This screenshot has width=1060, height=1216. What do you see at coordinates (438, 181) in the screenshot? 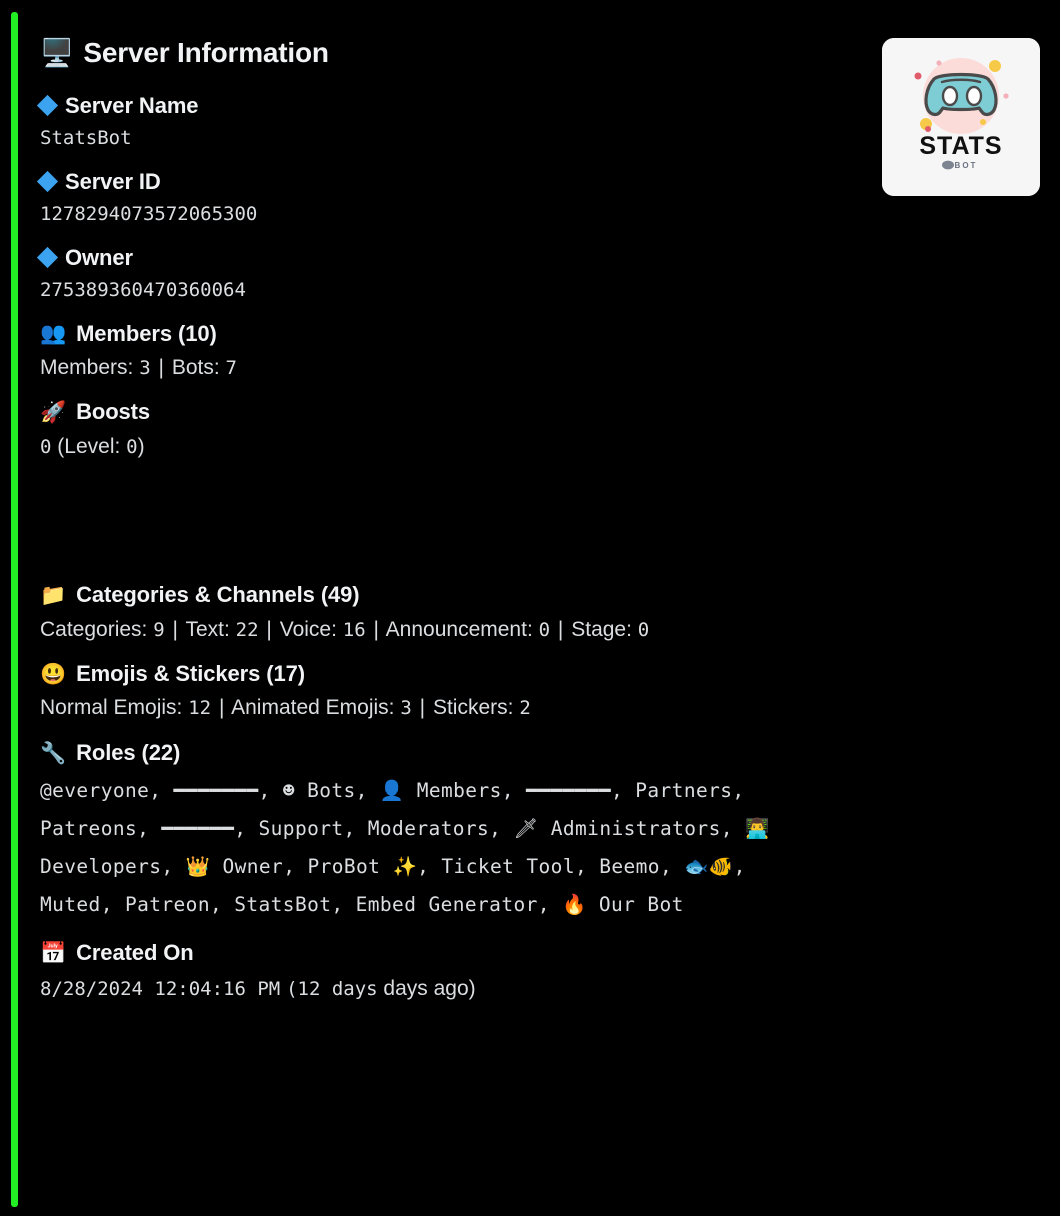
I see `field-name-row: Server ID` at bounding box center [438, 181].